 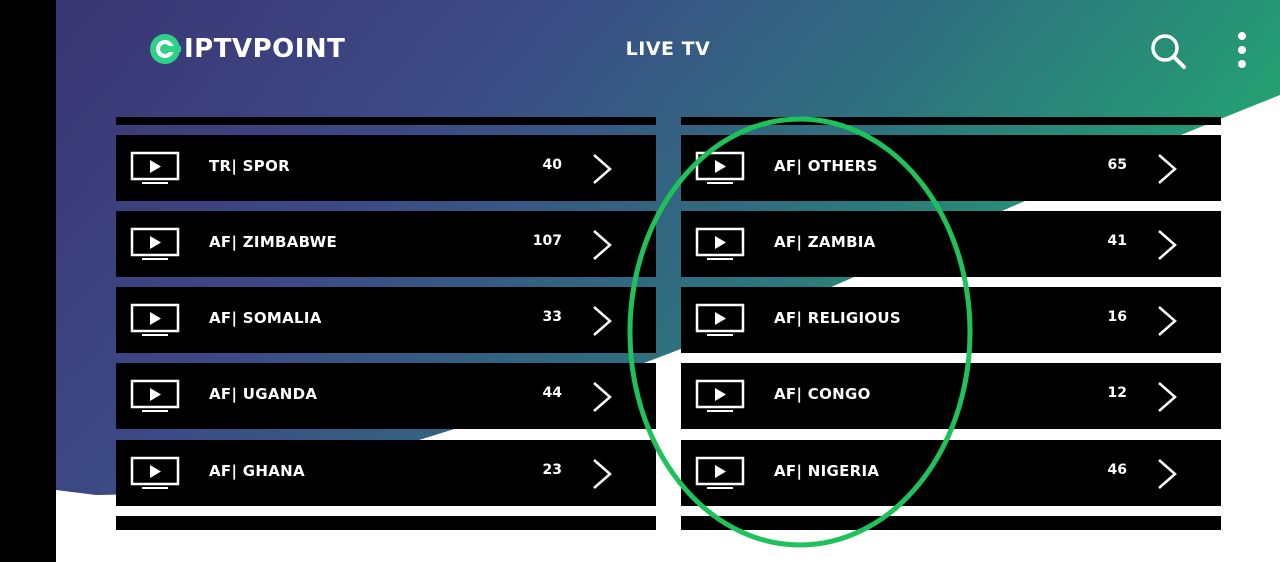 I want to click on channel-count: 23, so click(x=552, y=470).